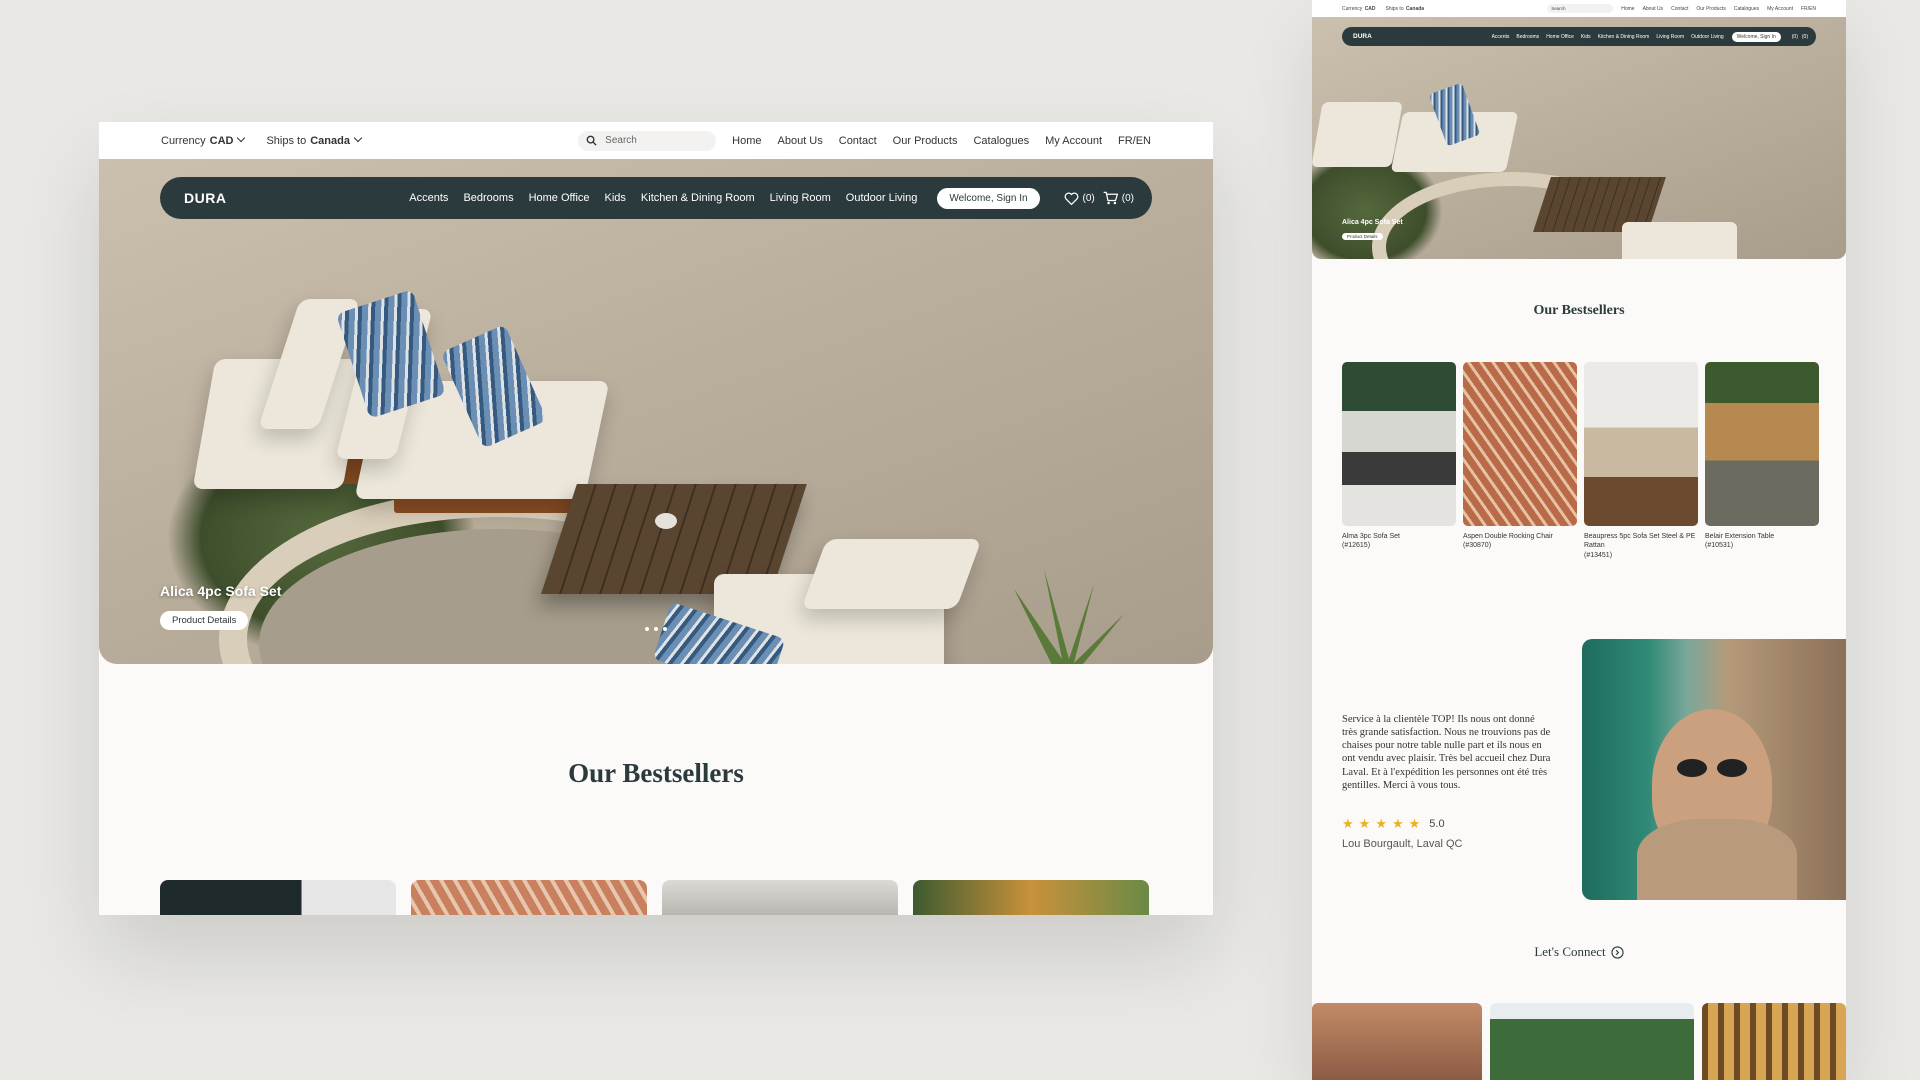 This screenshot has width=1920, height=1080. I want to click on bestsellers-title: Our Bestsellers, so click(1579, 310).